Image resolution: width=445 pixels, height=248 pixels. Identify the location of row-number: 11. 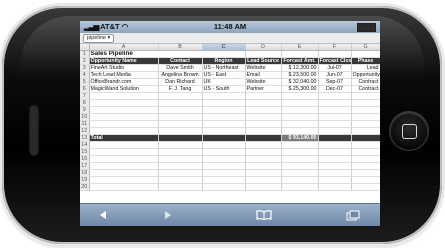
(85, 124).